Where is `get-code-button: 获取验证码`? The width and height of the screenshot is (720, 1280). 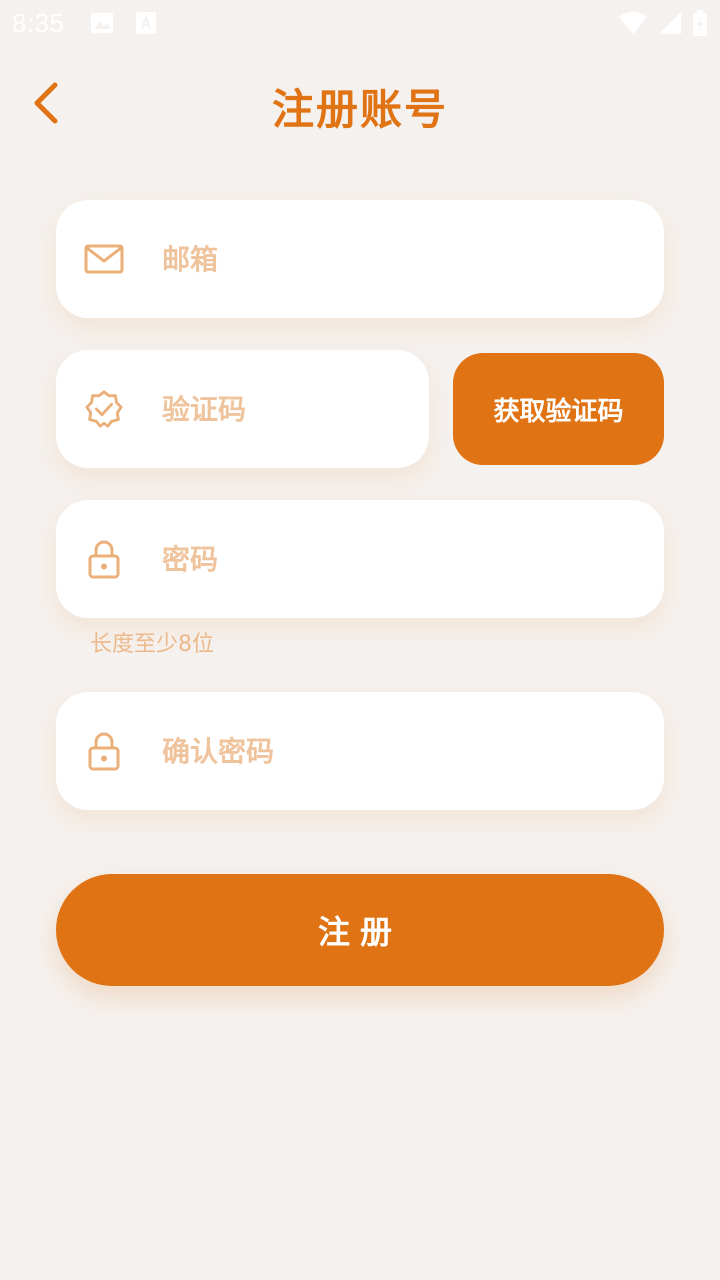
get-code-button: 获取验证码 is located at coordinates (558, 409).